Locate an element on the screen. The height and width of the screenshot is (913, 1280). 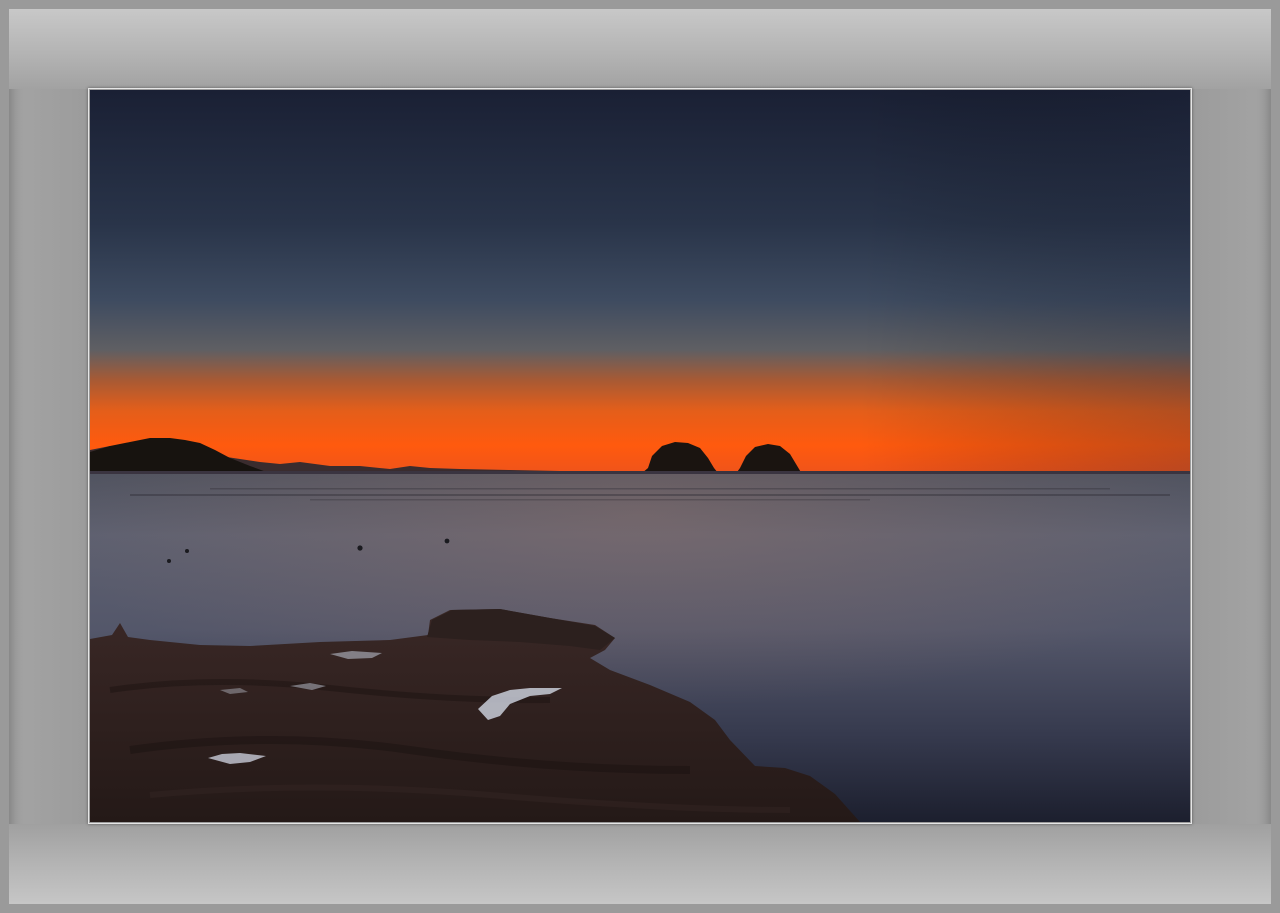
horizon-line is located at coordinates (640, 472).